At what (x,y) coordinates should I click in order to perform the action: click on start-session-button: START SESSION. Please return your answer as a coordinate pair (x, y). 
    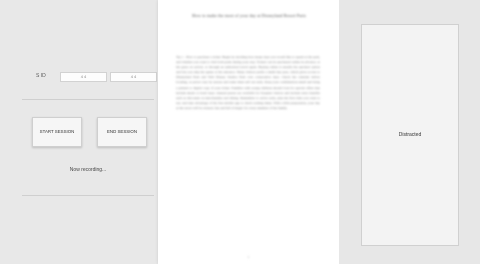
    Looking at the image, I should click on (57, 132).